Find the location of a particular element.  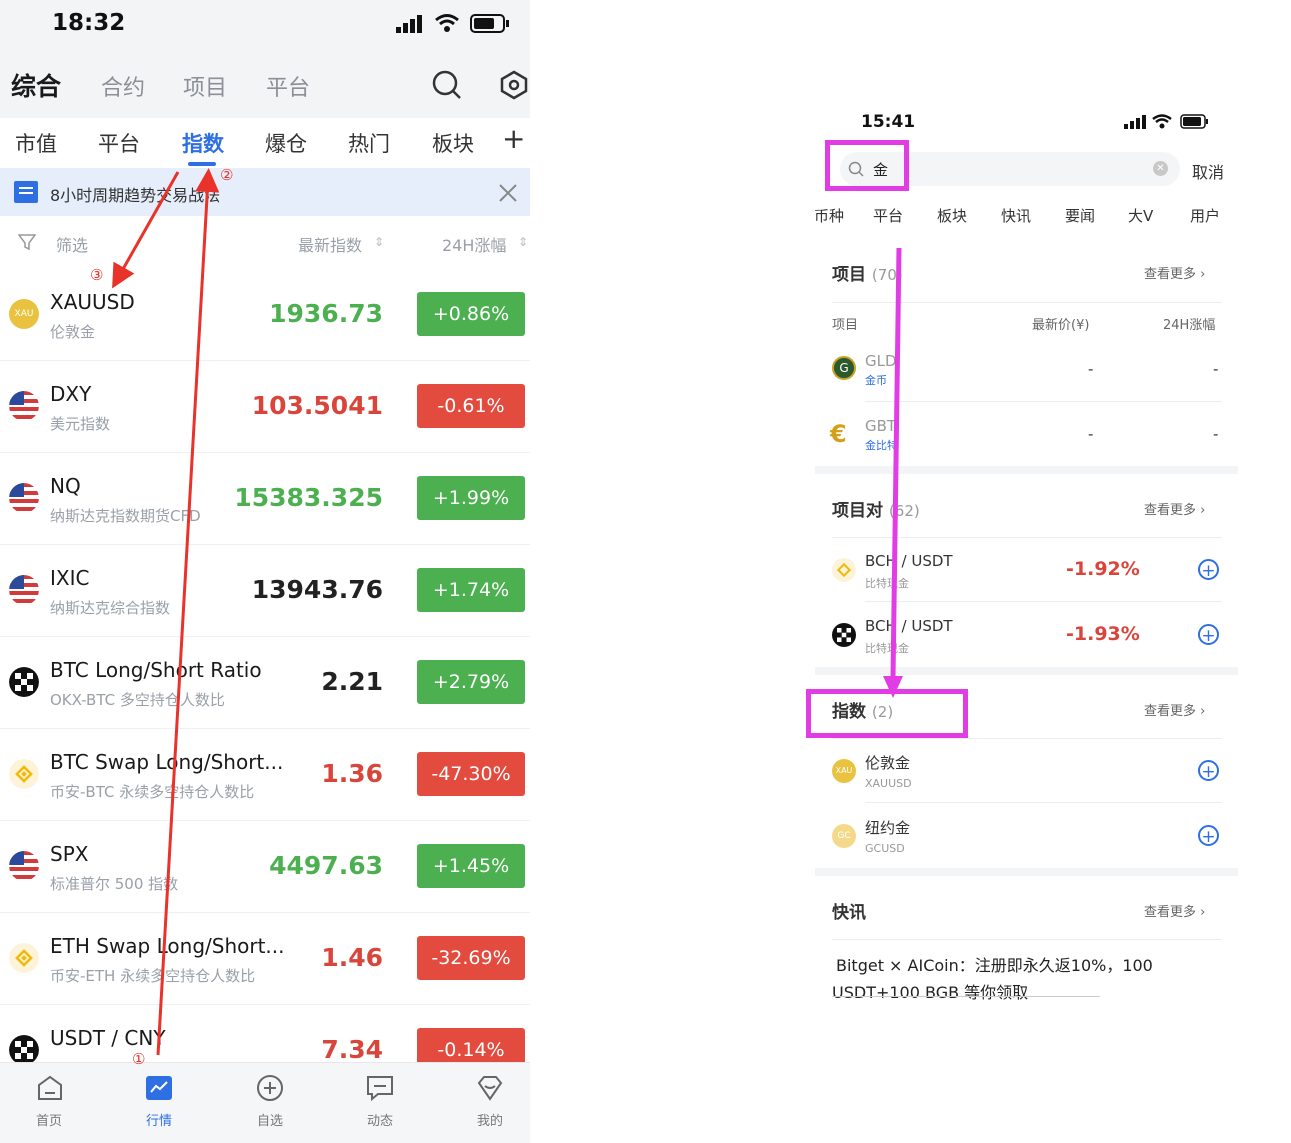

annotation-step-1: ① is located at coordinates (139, 1059).